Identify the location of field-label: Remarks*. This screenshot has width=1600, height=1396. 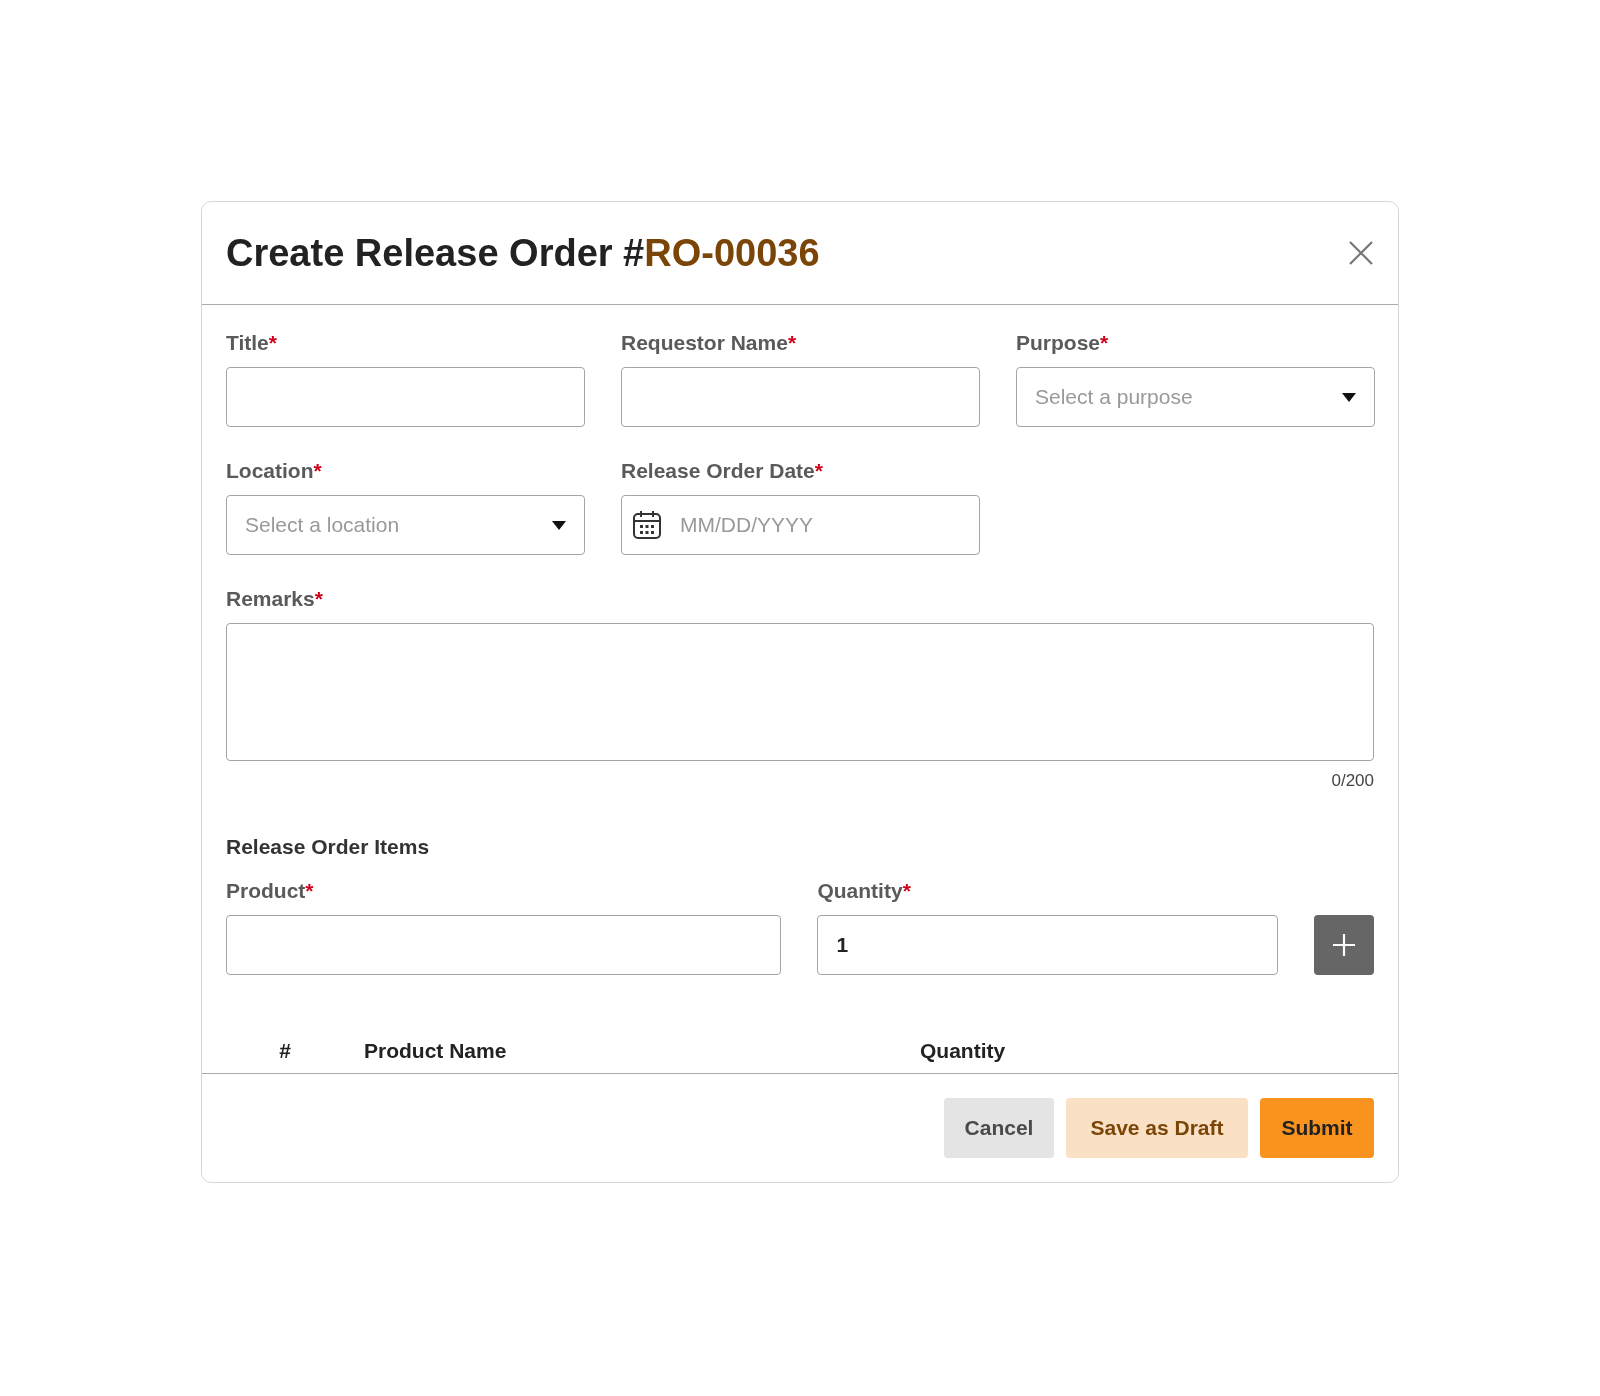
(275, 599).